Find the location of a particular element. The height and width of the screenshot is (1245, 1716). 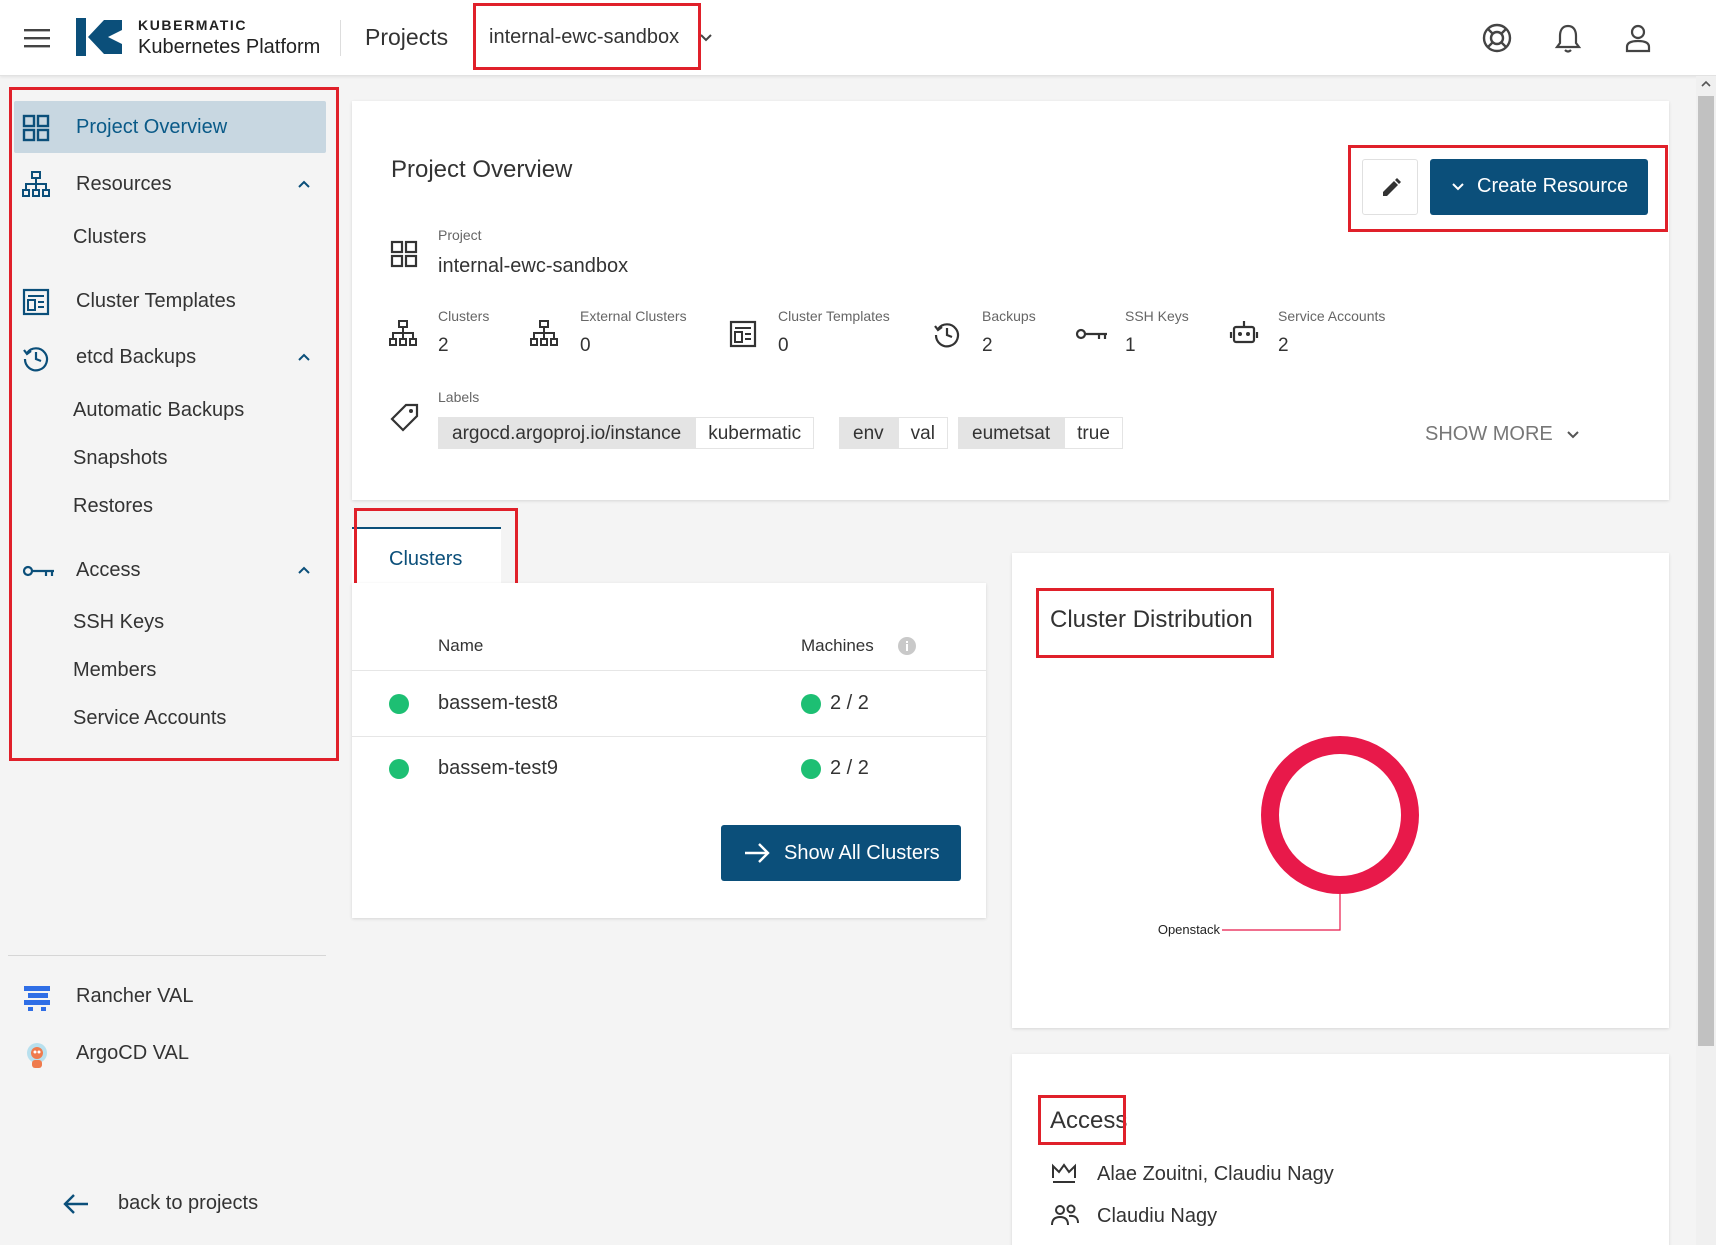

menu-icon is located at coordinates (37, 38).